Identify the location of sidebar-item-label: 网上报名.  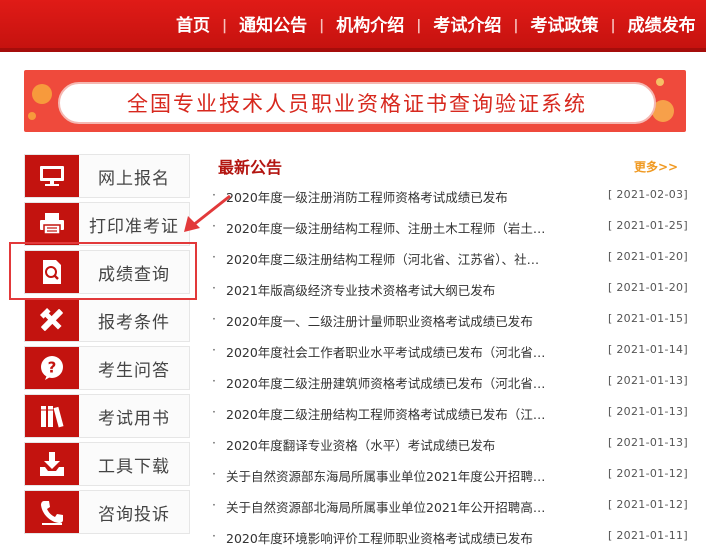
(134, 178).